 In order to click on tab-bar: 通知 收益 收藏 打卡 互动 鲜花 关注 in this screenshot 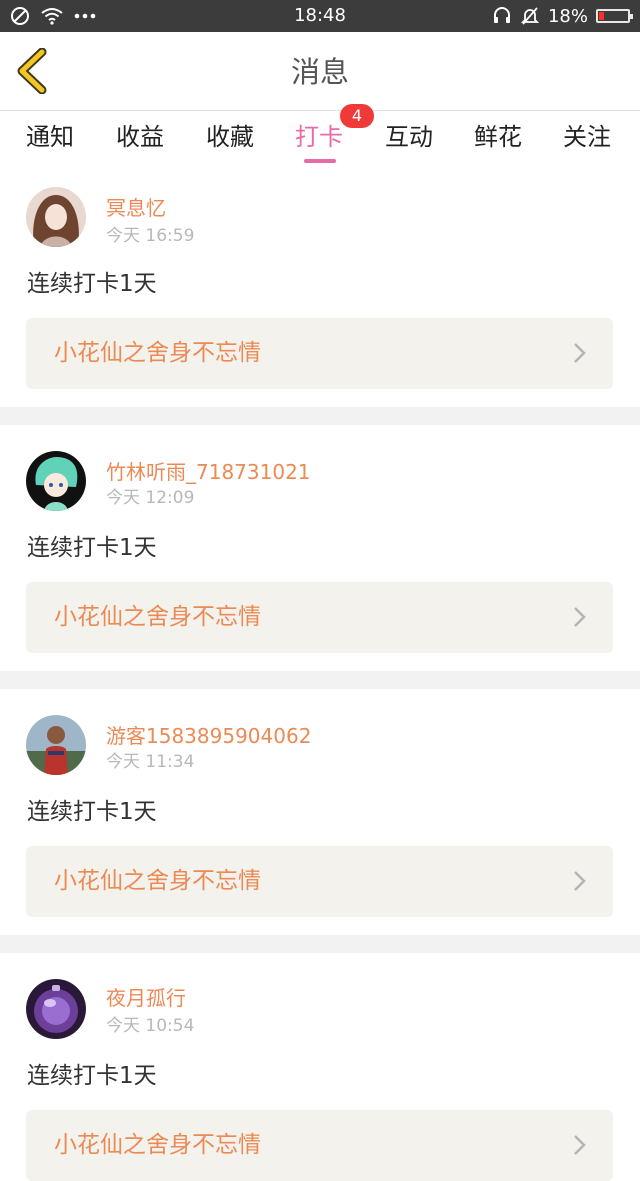, I will do `click(320, 141)`.